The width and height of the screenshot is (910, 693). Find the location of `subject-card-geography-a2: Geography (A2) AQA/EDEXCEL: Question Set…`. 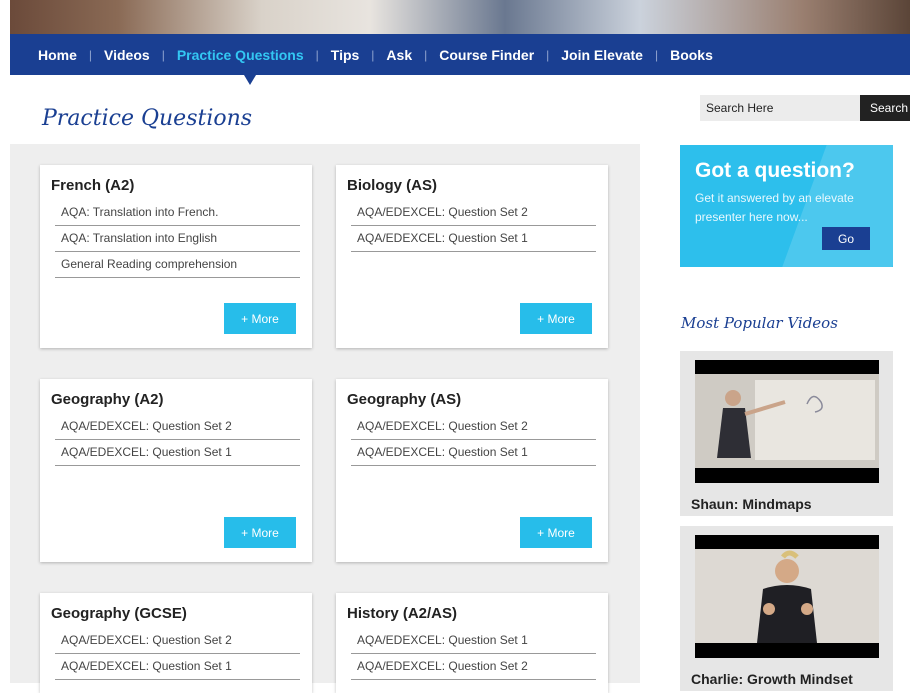

subject-card-geography-a2: Geography (A2) AQA/EDEXCEL: Question Set… is located at coordinates (176, 470).